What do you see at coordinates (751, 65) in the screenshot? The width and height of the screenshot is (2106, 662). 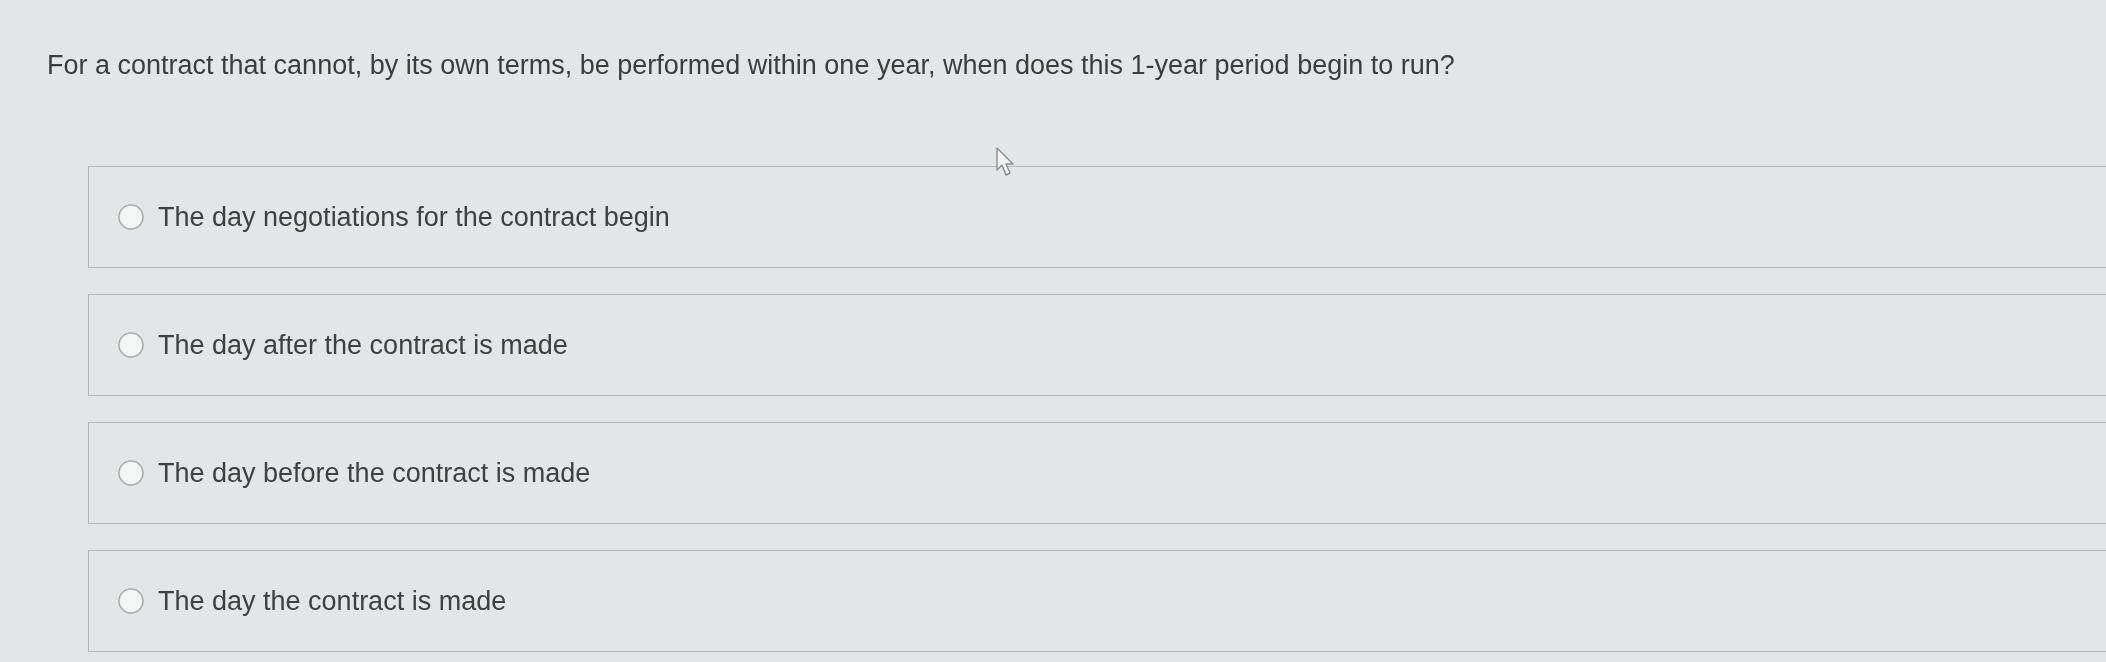 I see `question-text: For a contract that cannot, by its own terms, be performed within one year, when does this 1-year period begin to run?` at bounding box center [751, 65].